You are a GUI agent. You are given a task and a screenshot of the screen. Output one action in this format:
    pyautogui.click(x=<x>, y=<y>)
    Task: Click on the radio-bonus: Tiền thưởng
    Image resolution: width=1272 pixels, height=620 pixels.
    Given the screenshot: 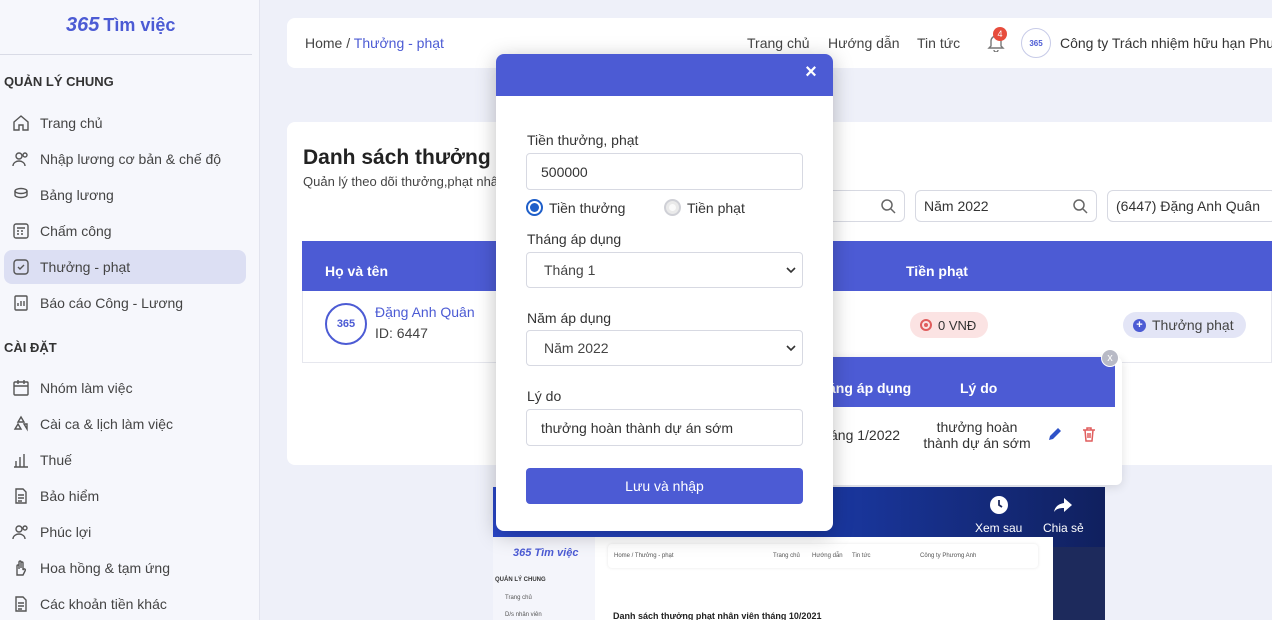 What is the action you would take?
    pyautogui.click(x=575, y=207)
    